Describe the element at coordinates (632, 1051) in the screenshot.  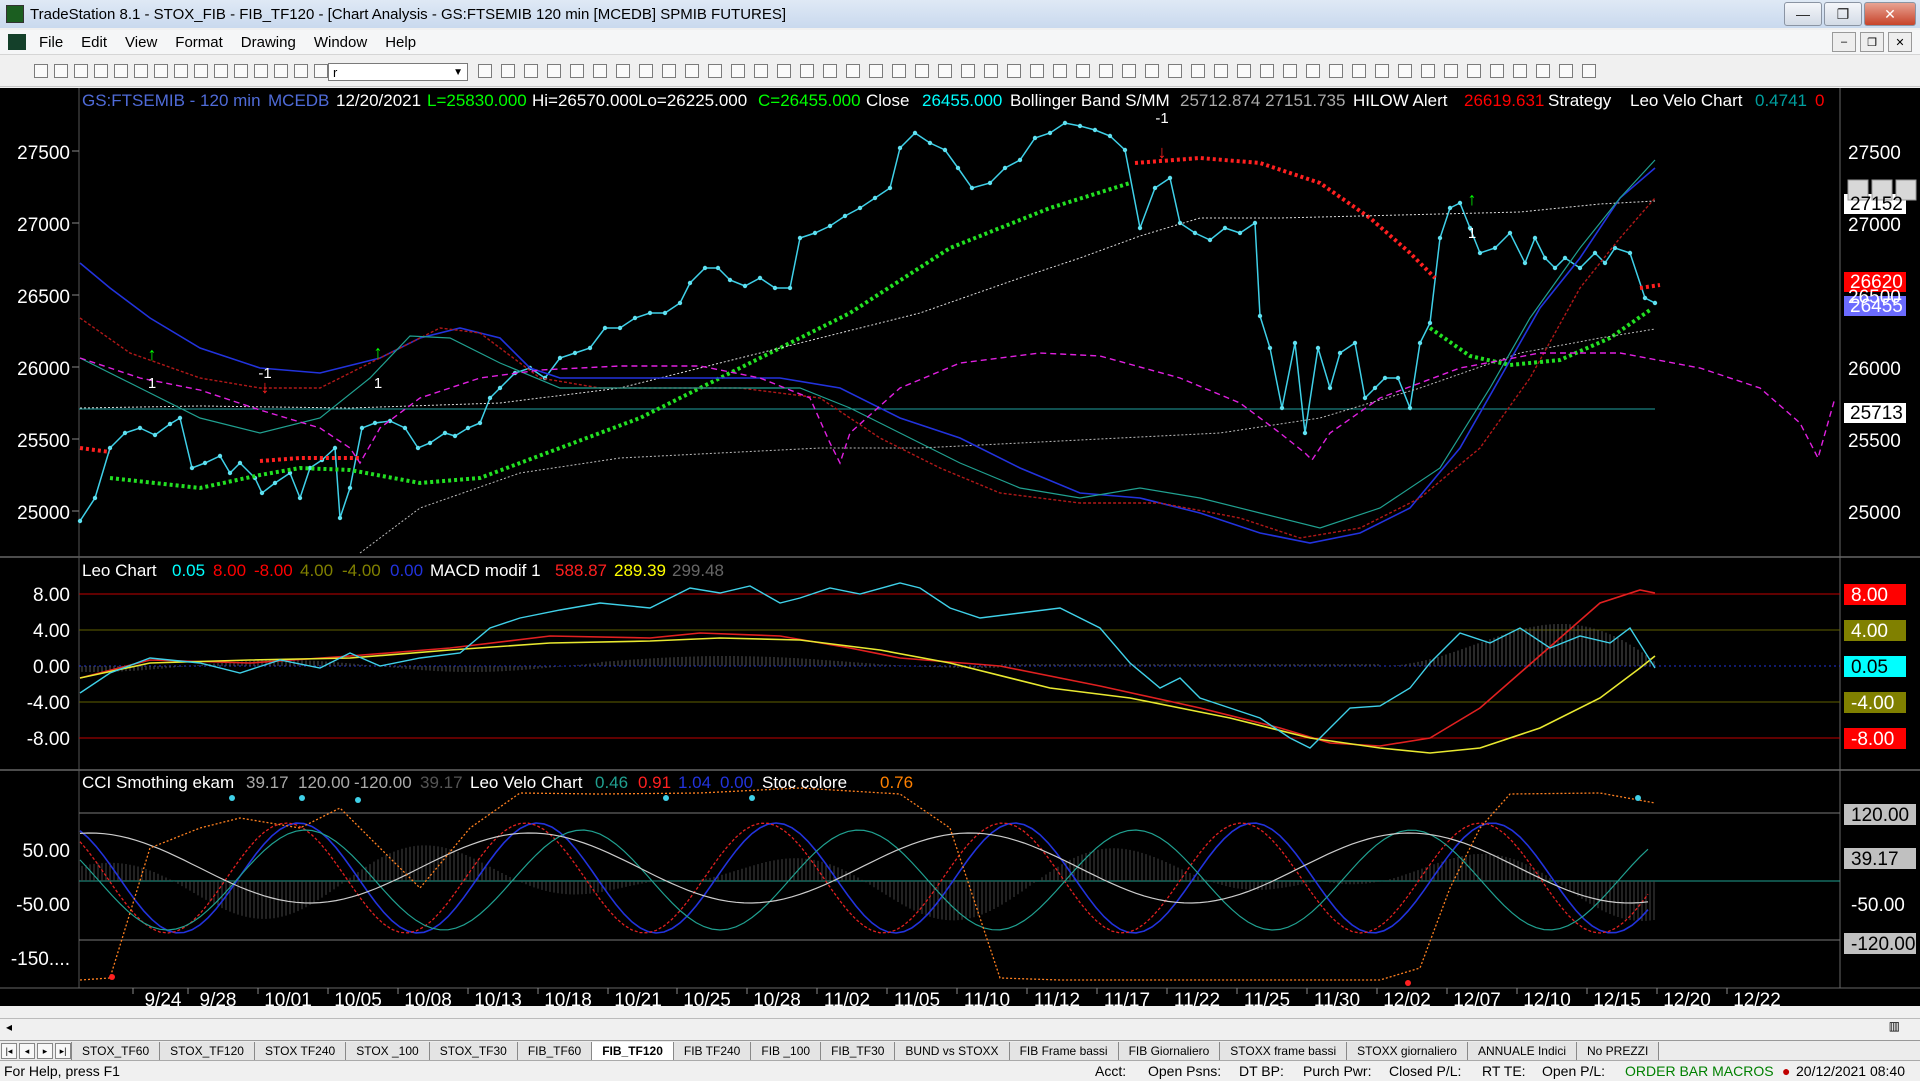
I see `tab-fib-tf120: FIB_TF120` at that location.